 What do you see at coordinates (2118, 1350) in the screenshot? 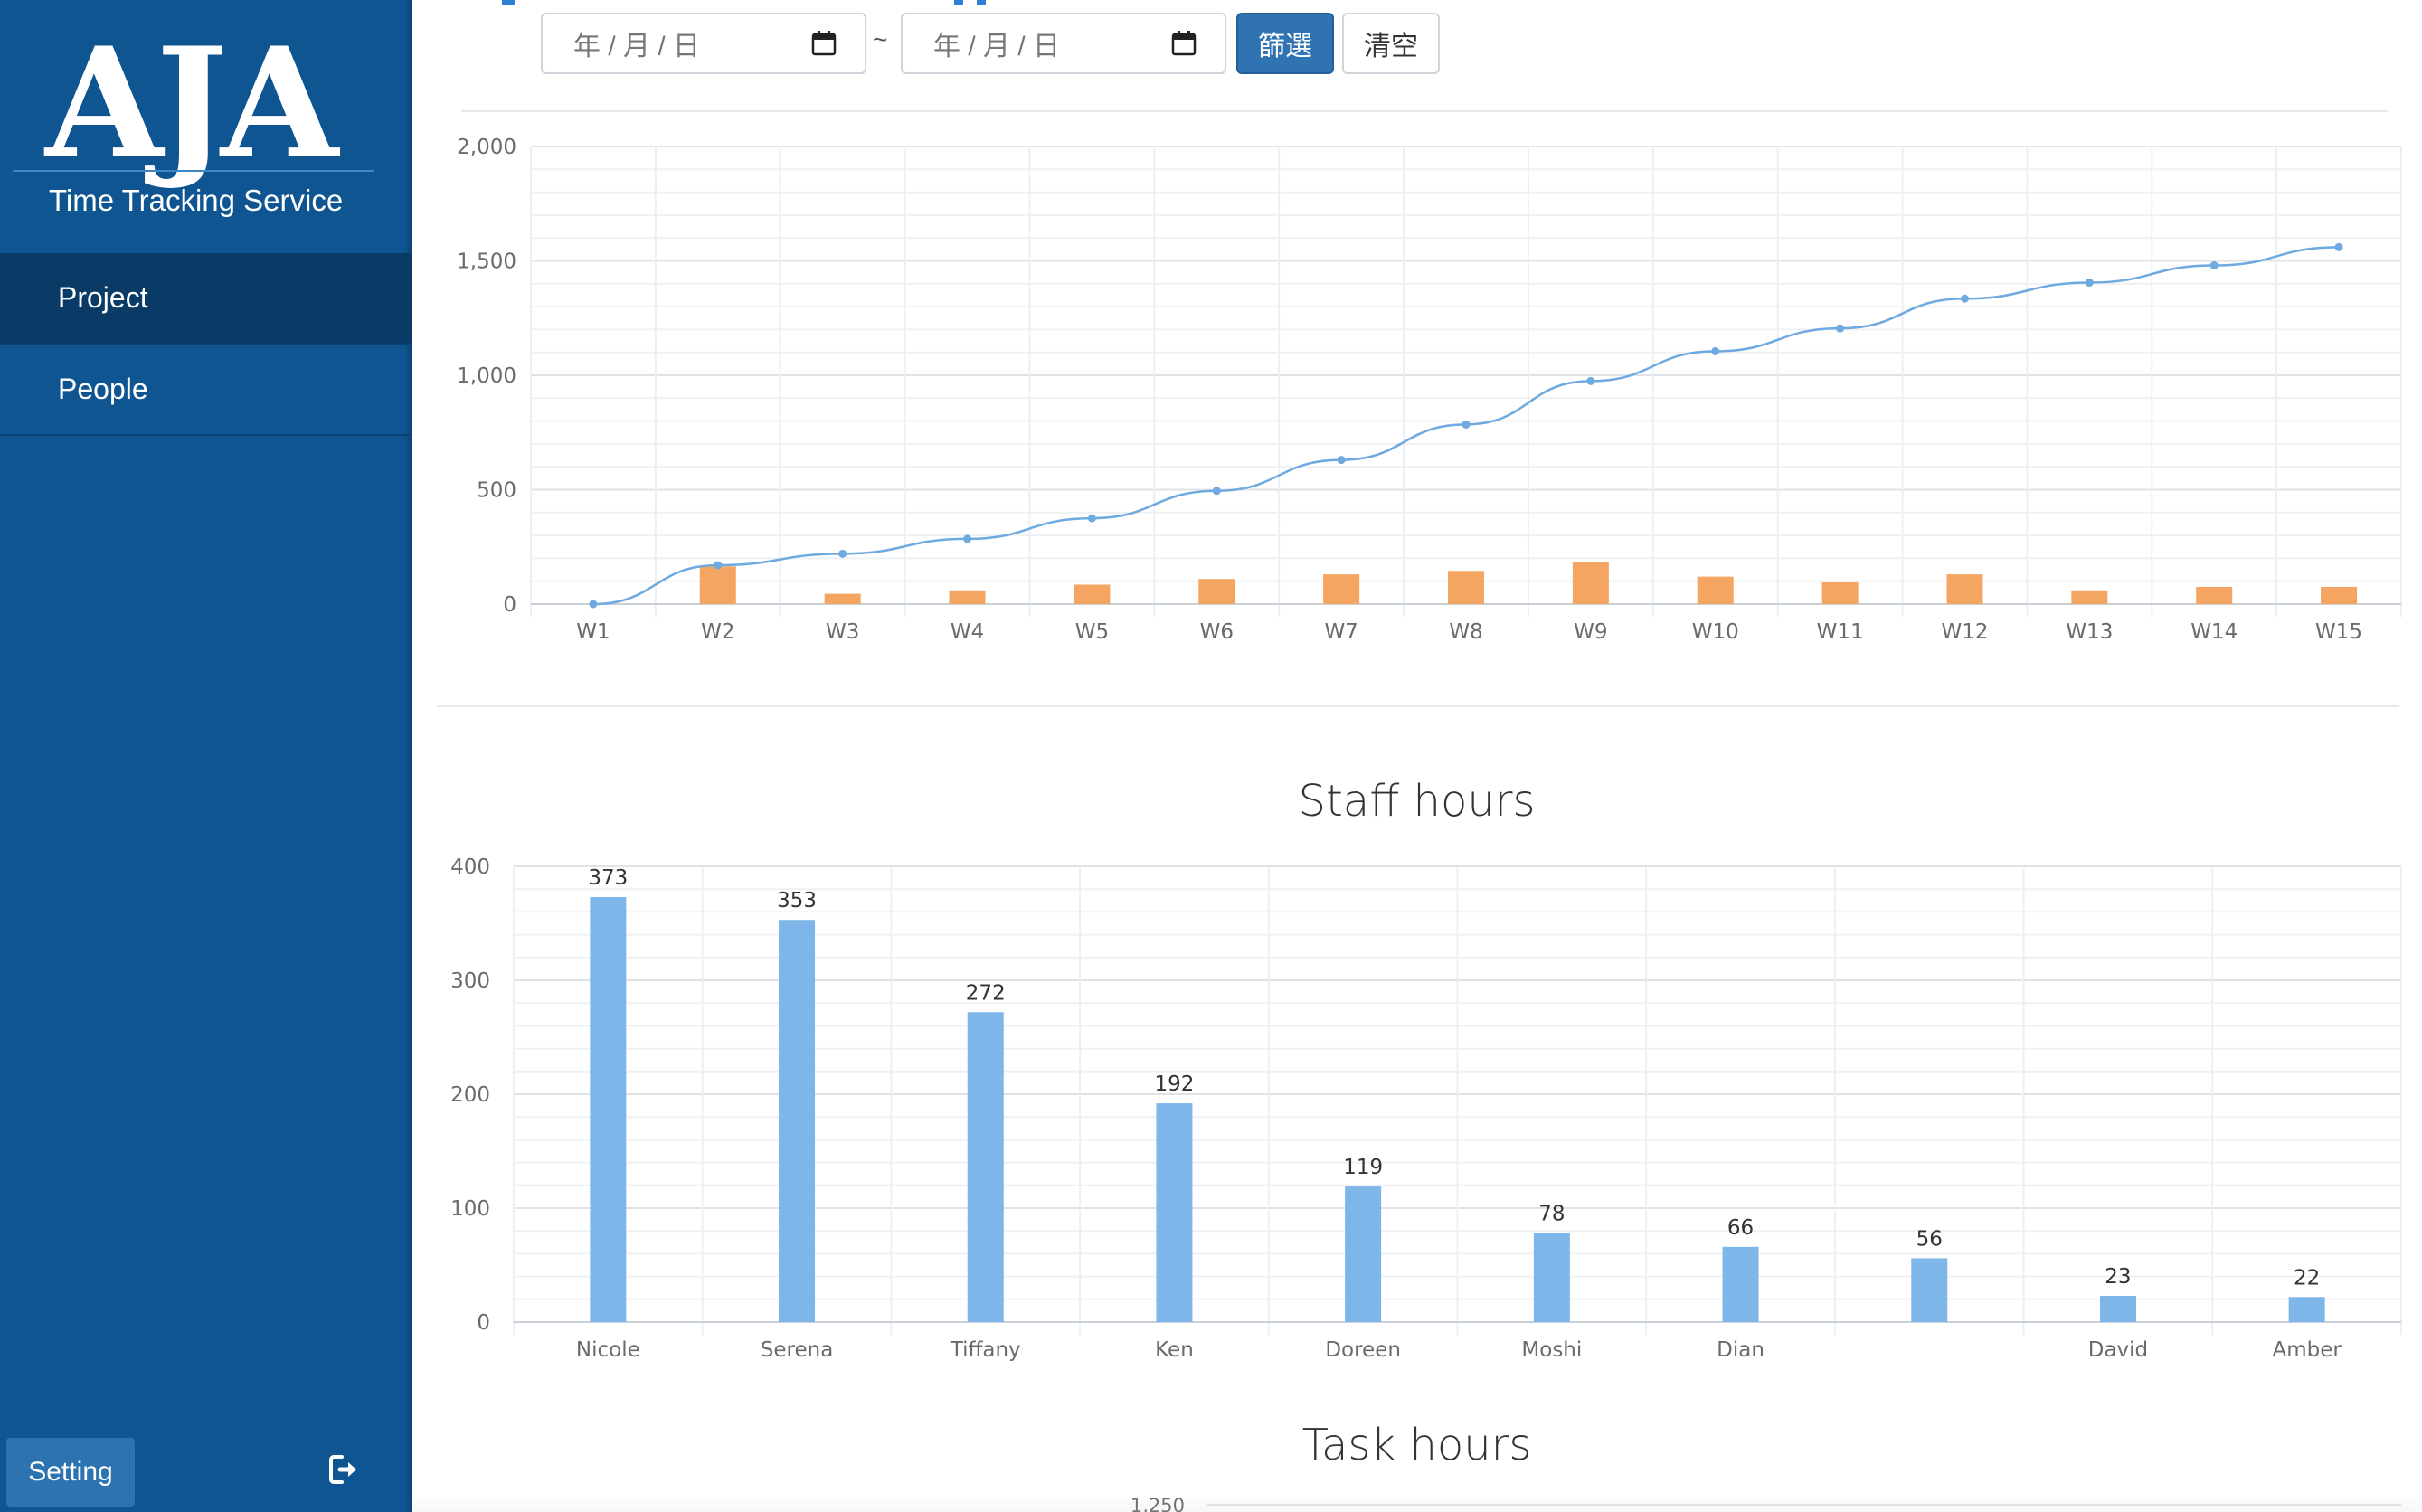
I see `x-tick-label: David` at bounding box center [2118, 1350].